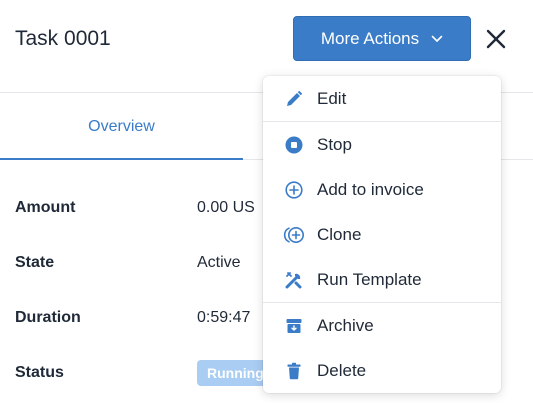 The image size is (533, 403). Describe the element at coordinates (39, 372) in the screenshot. I see `detail-label-status: Status` at that location.